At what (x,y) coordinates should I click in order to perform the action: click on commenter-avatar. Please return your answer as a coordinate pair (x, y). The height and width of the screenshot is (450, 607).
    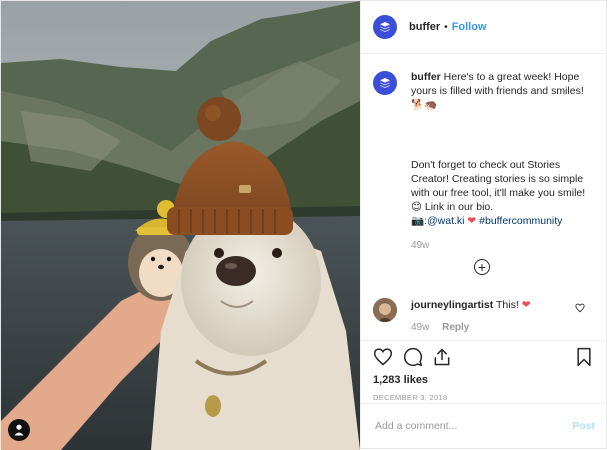
    Looking at the image, I should click on (385, 310).